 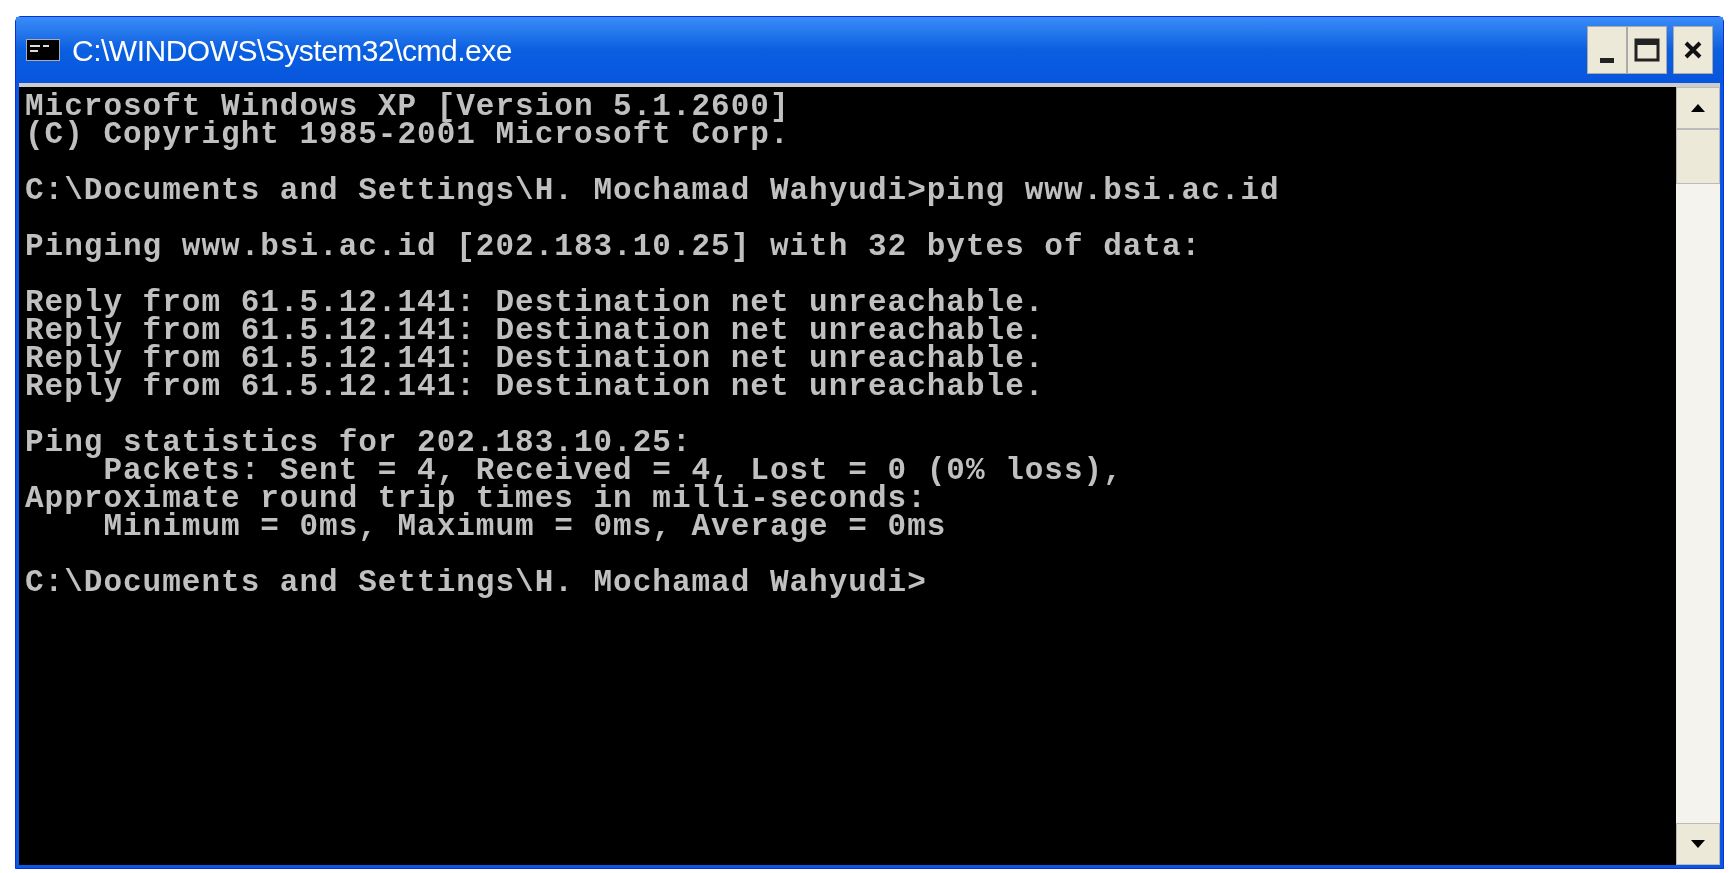 What do you see at coordinates (1607, 50) in the screenshot?
I see `minimize-button` at bounding box center [1607, 50].